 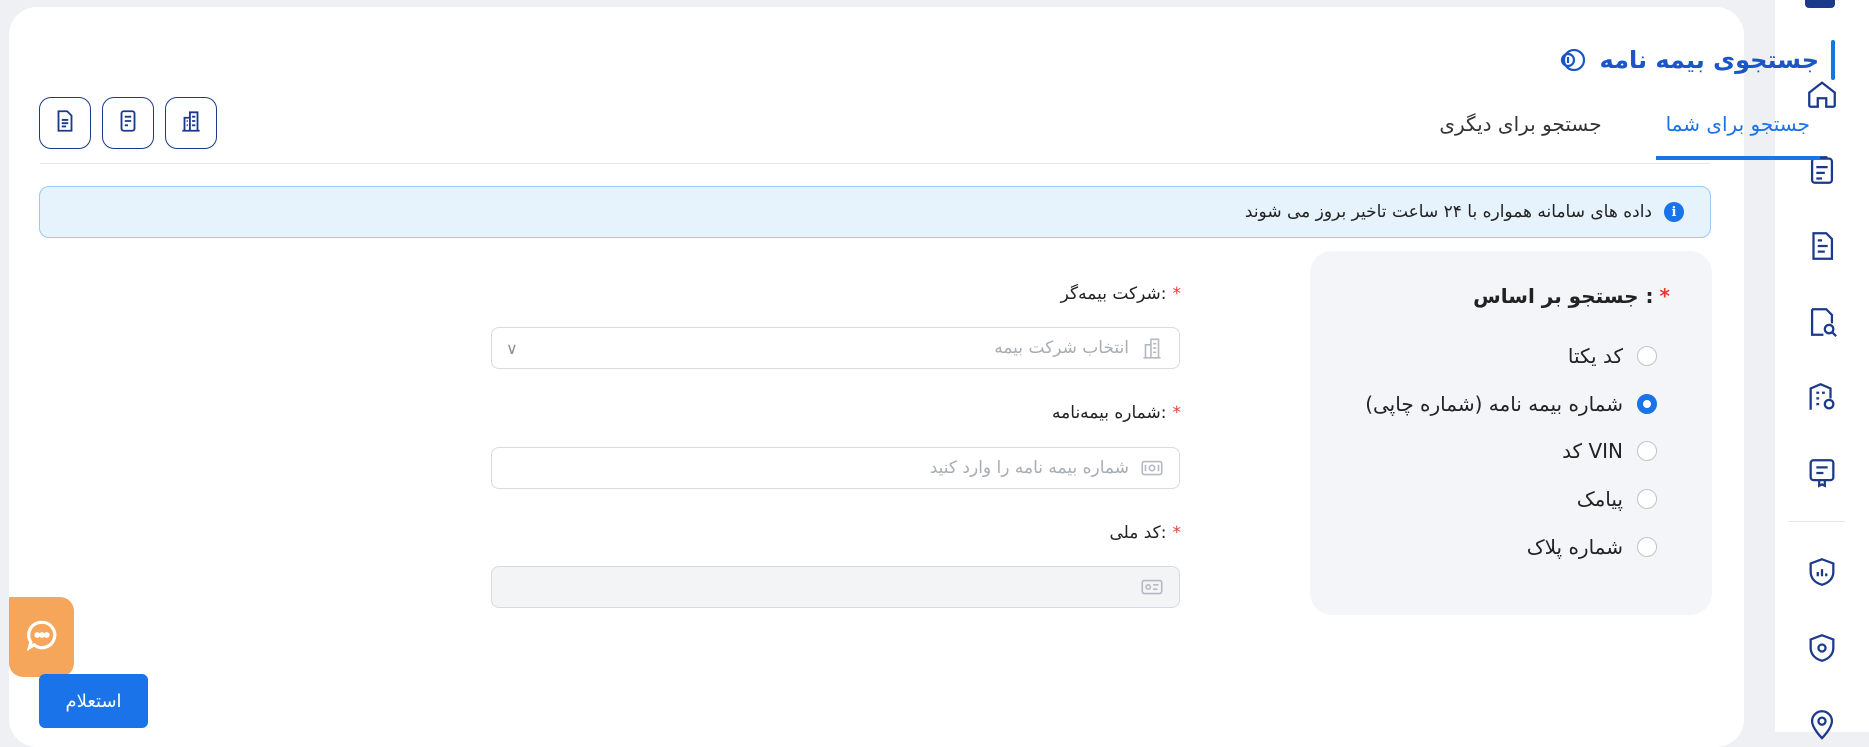 What do you see at coordinates (1674, 212) in the screenshot?
I see `info-icon: i` at bounding box center [1674, 212].